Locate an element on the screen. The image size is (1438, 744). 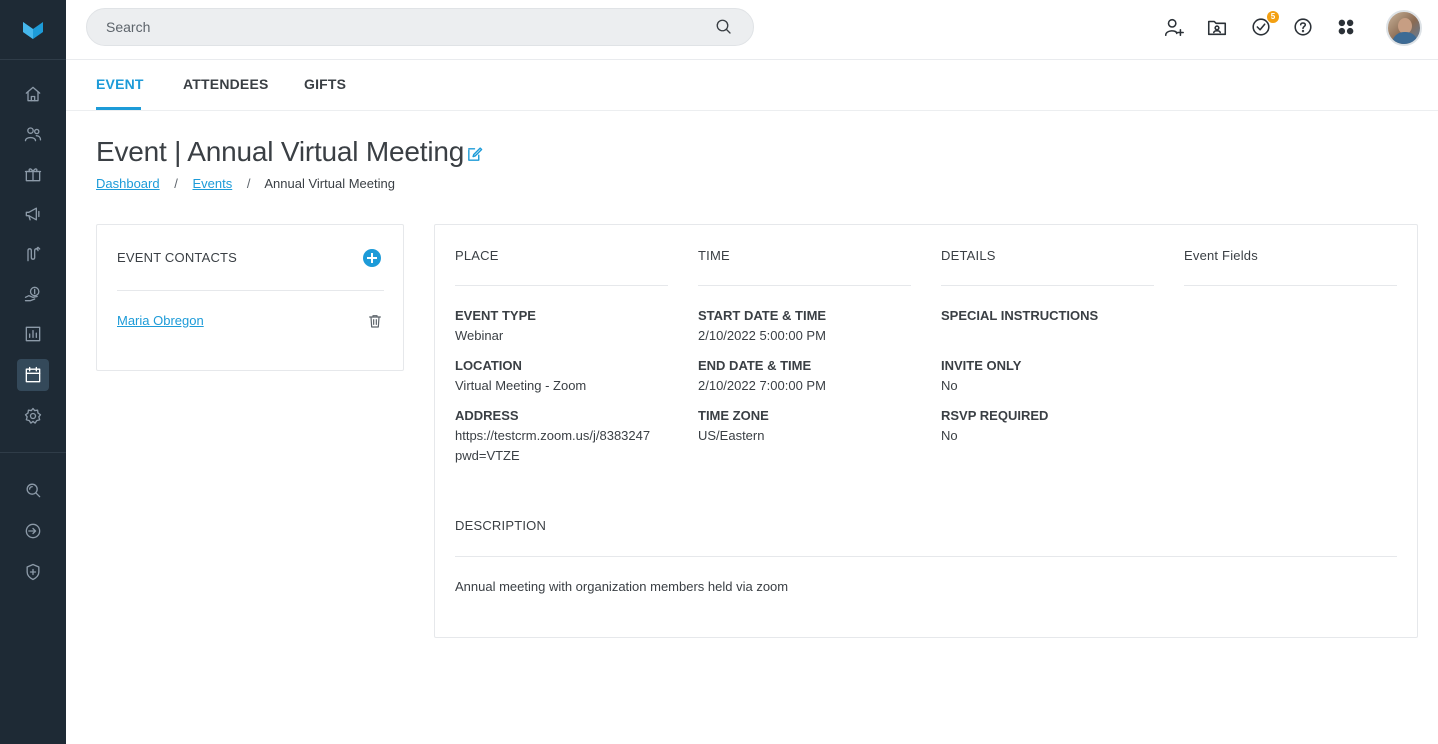
tasks-check-icon: 5 is located at coordinates (1264, 25).